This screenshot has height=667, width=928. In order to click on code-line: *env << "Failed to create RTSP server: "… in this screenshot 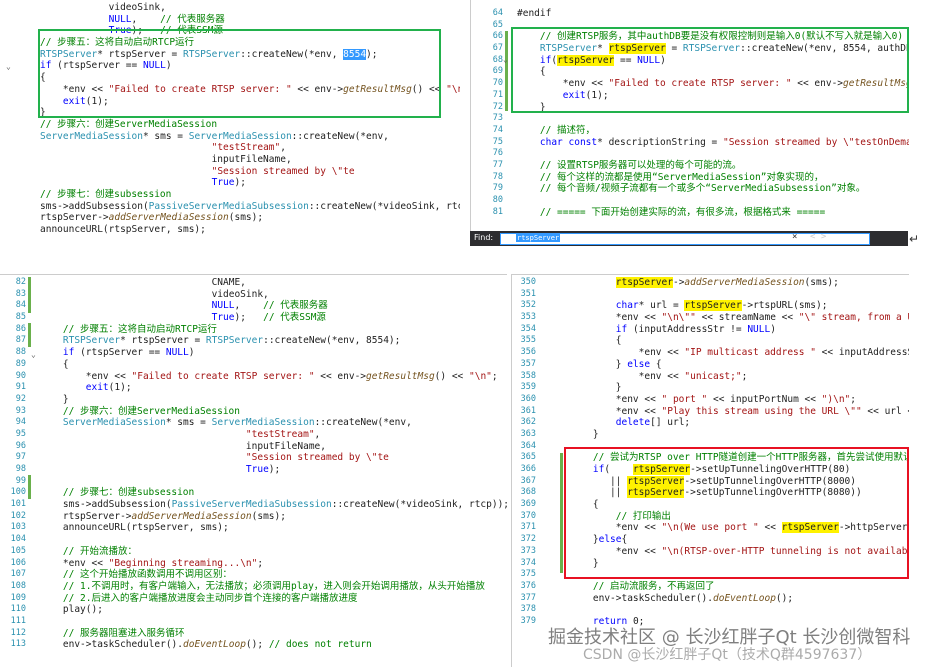, I will do `click(273, 377)`.